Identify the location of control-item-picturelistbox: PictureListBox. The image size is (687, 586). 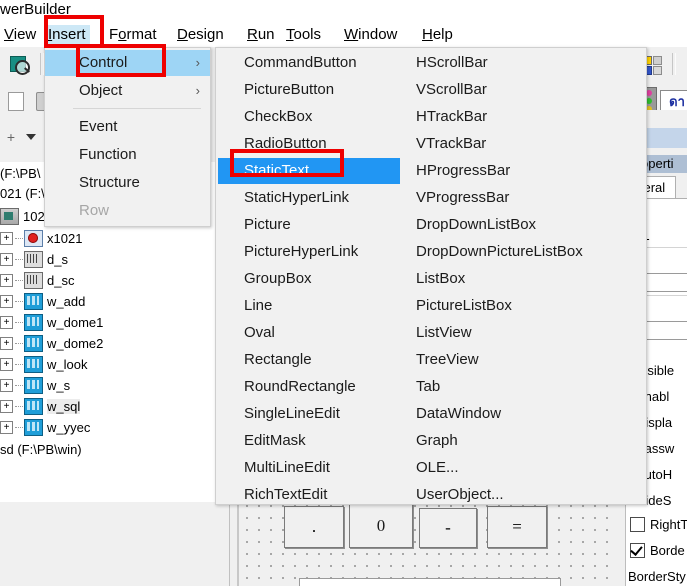
(464, 306).